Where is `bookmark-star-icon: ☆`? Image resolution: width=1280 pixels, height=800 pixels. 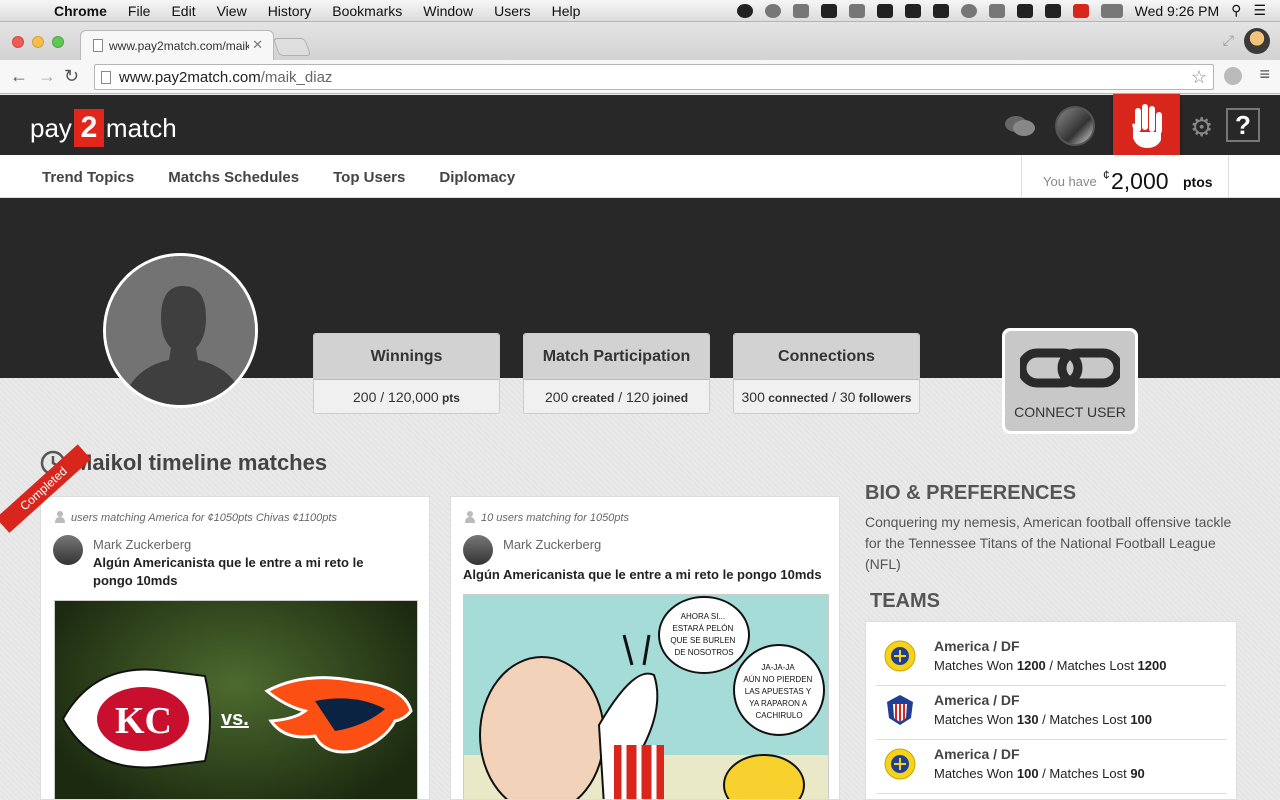 bookmark-star-icon: ☆ is located at coordinates (1199, 77).